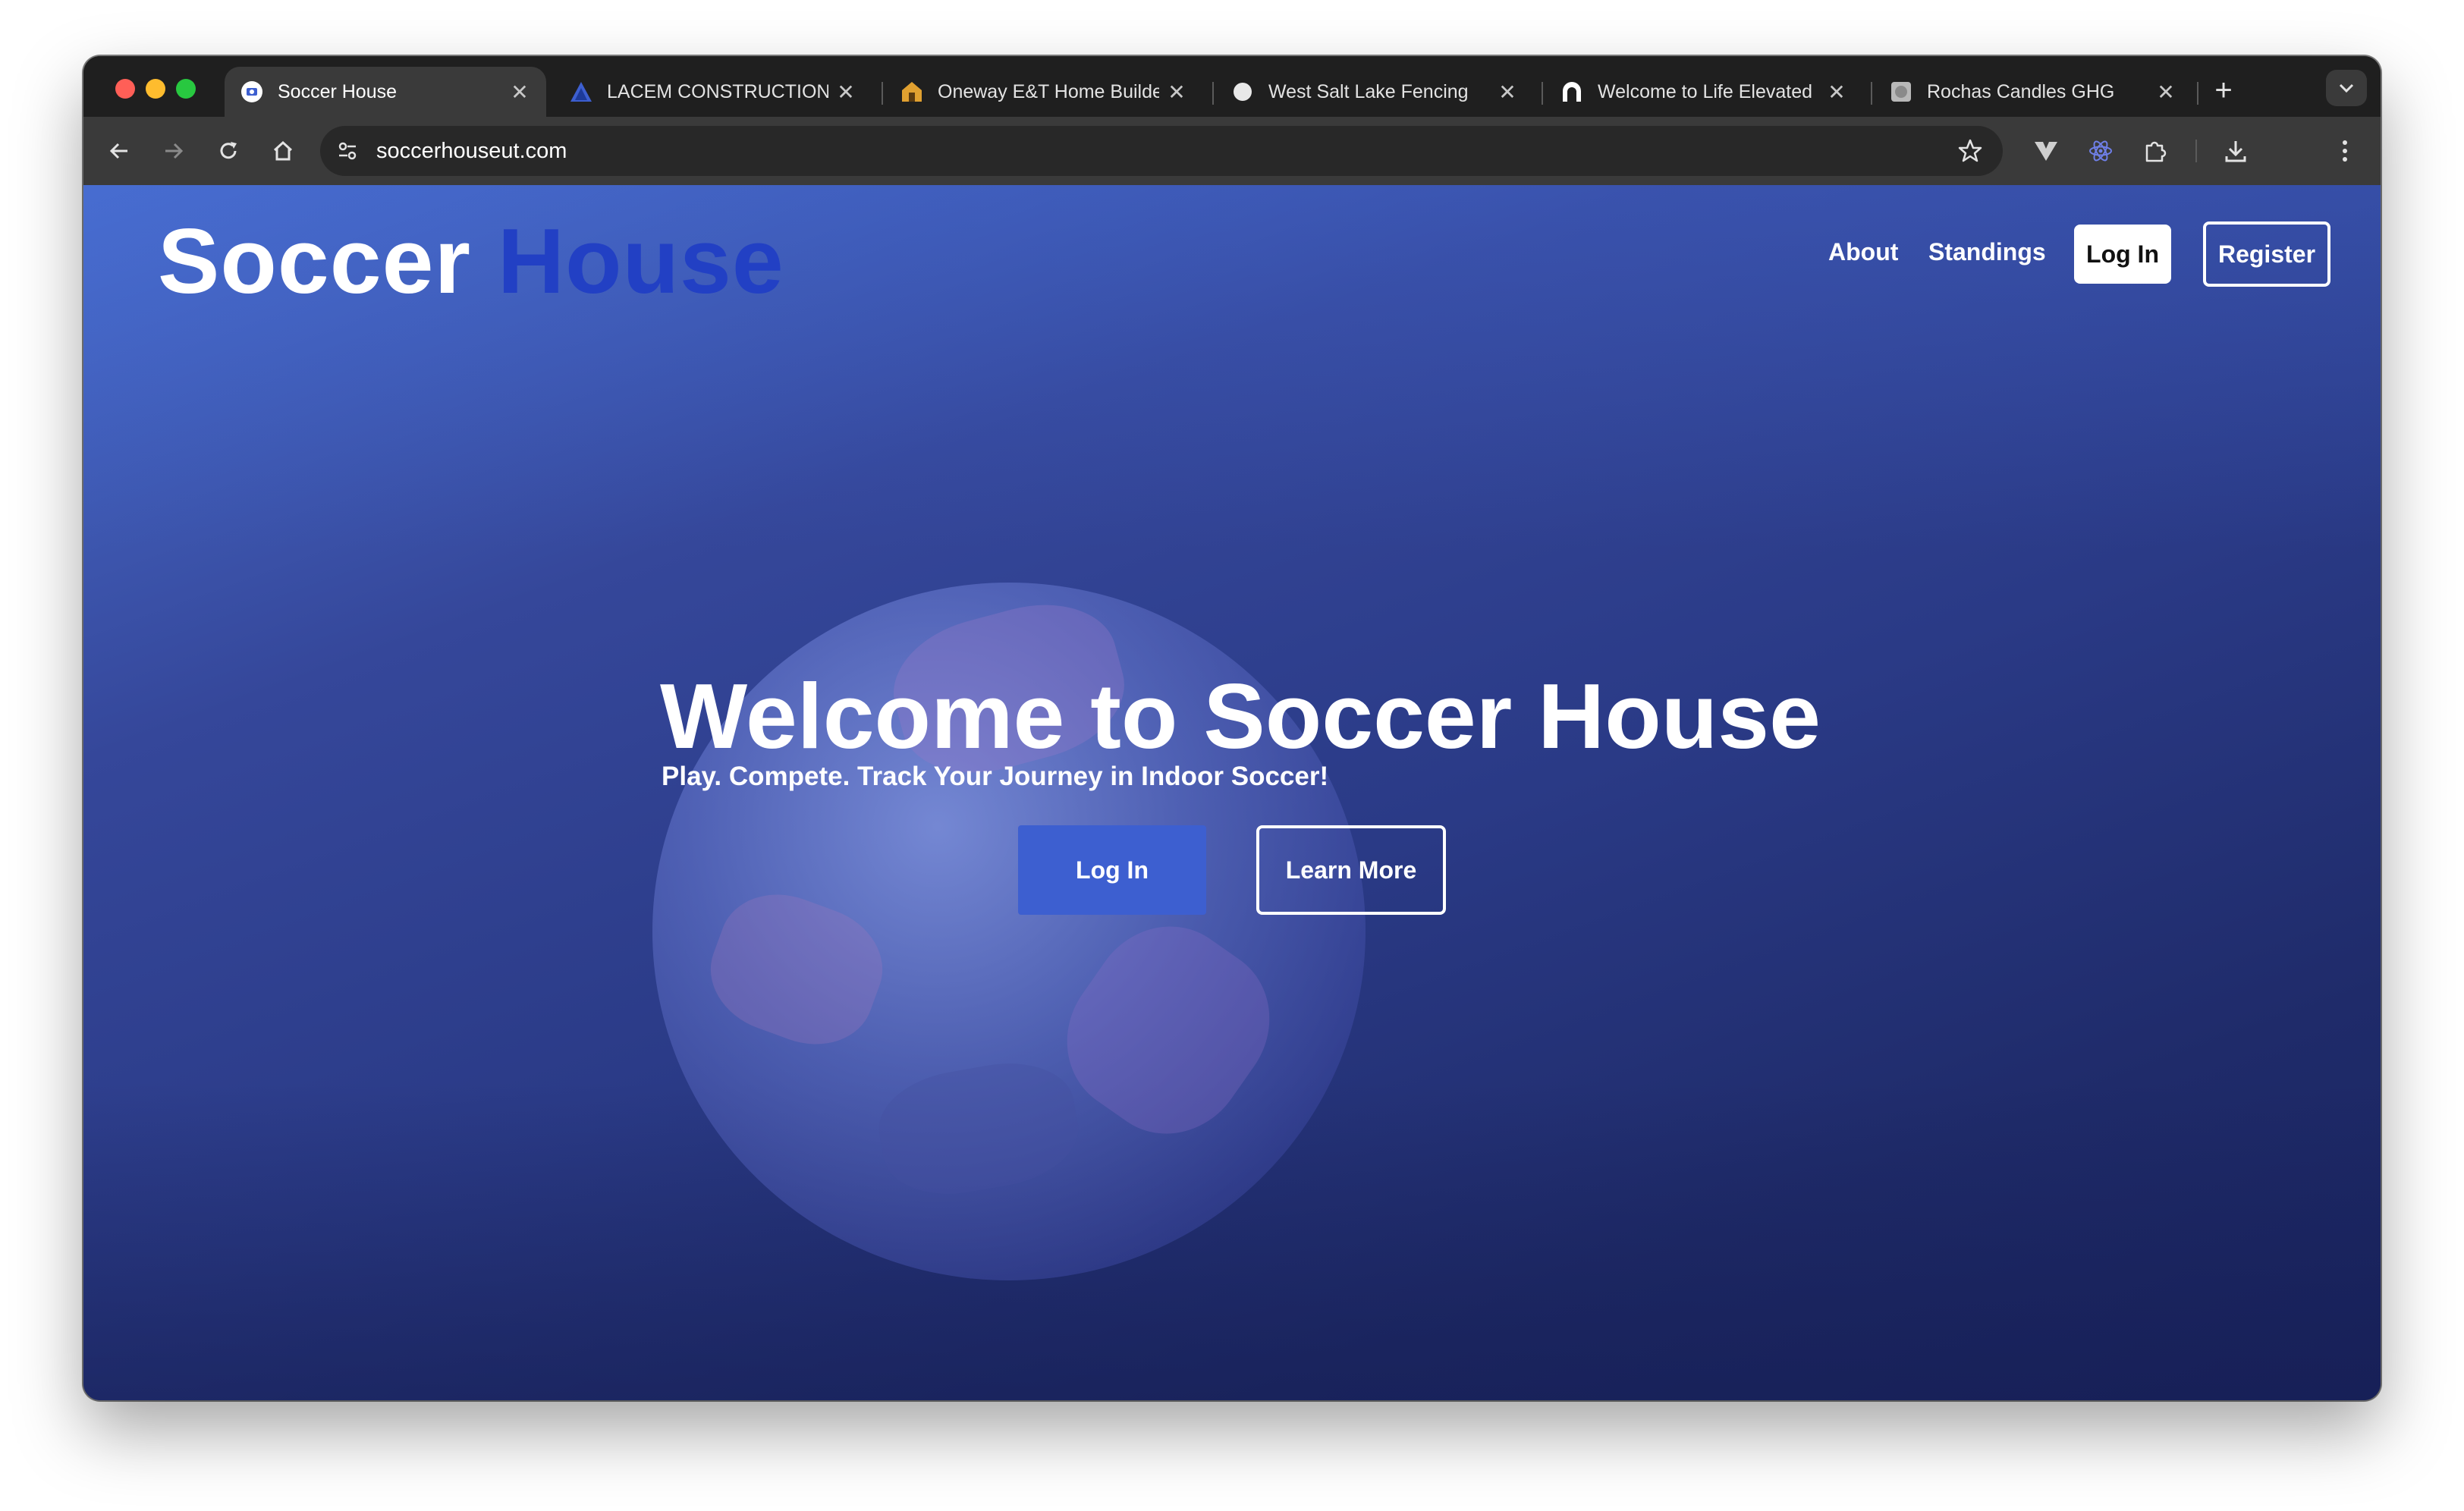  Describe the element at coordinates (1112, 870) in the screenshot. I see `hero-login-button: Log In` at that location.